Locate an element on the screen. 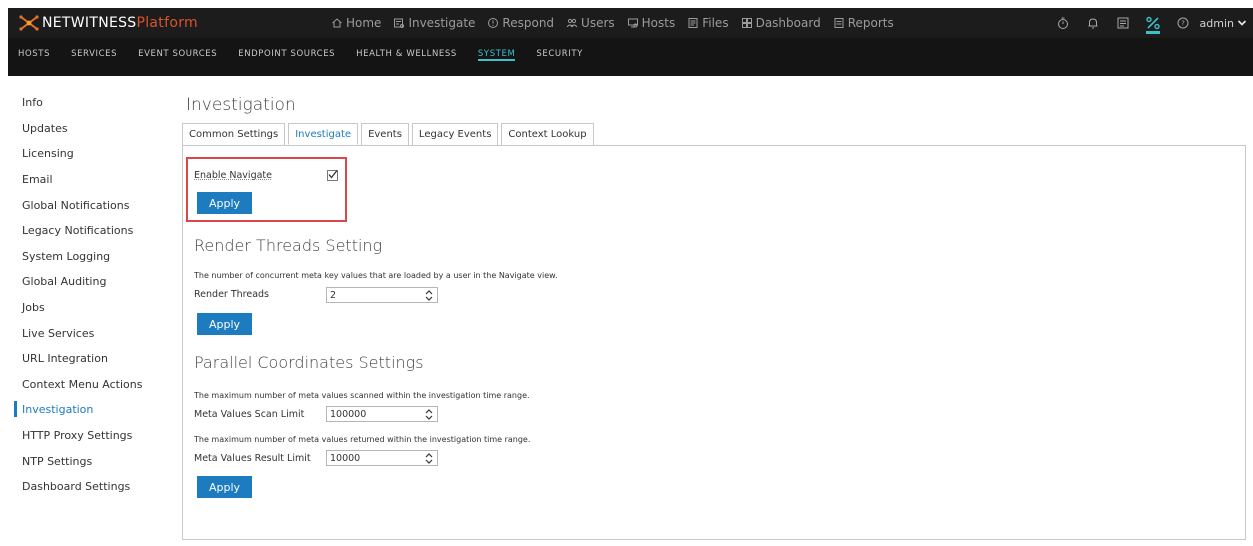 The width and height of the screenshot is (1253, 546). username: admin is located at coordinates (1216, 23).